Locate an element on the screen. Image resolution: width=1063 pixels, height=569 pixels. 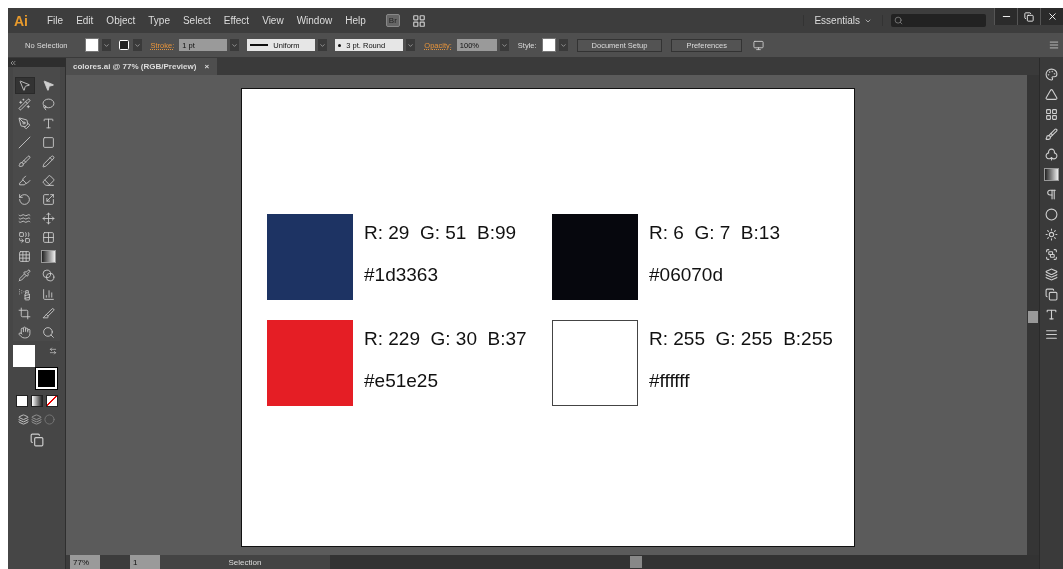
magic-wand-icon is located at coordinates (25, 104).